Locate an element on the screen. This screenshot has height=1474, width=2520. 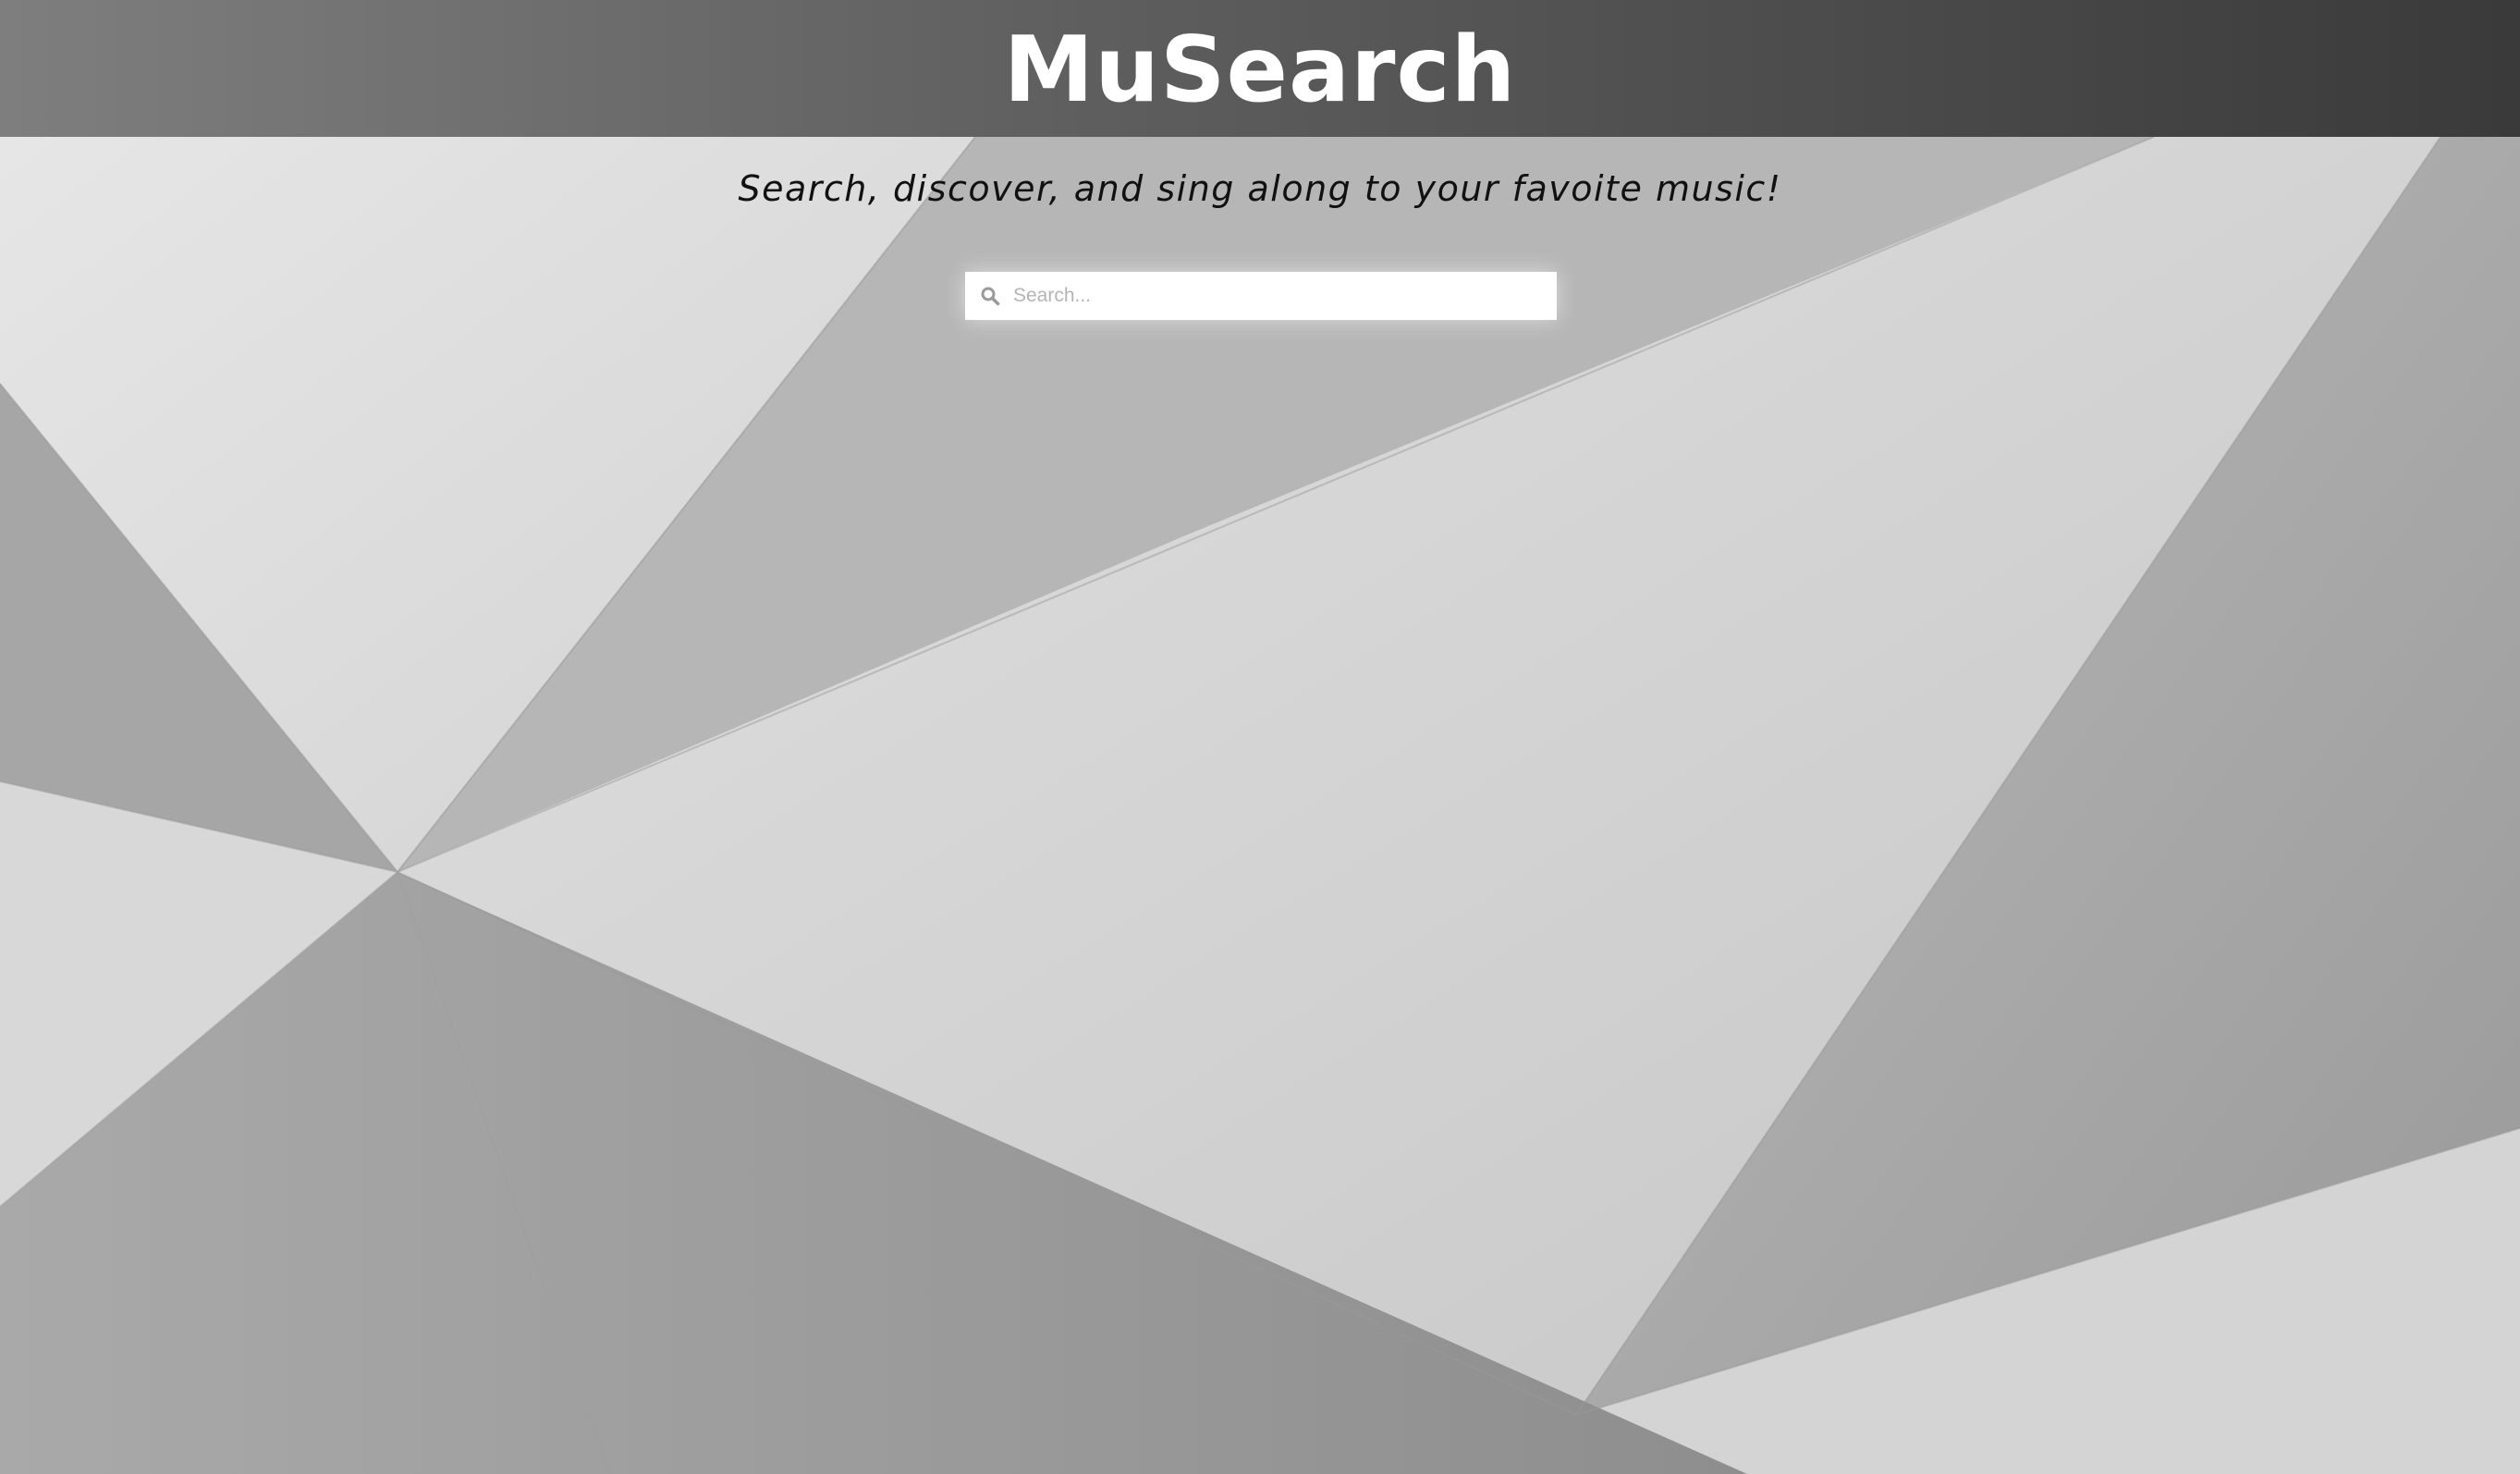
search-input is located at coordinates (1282, 296).